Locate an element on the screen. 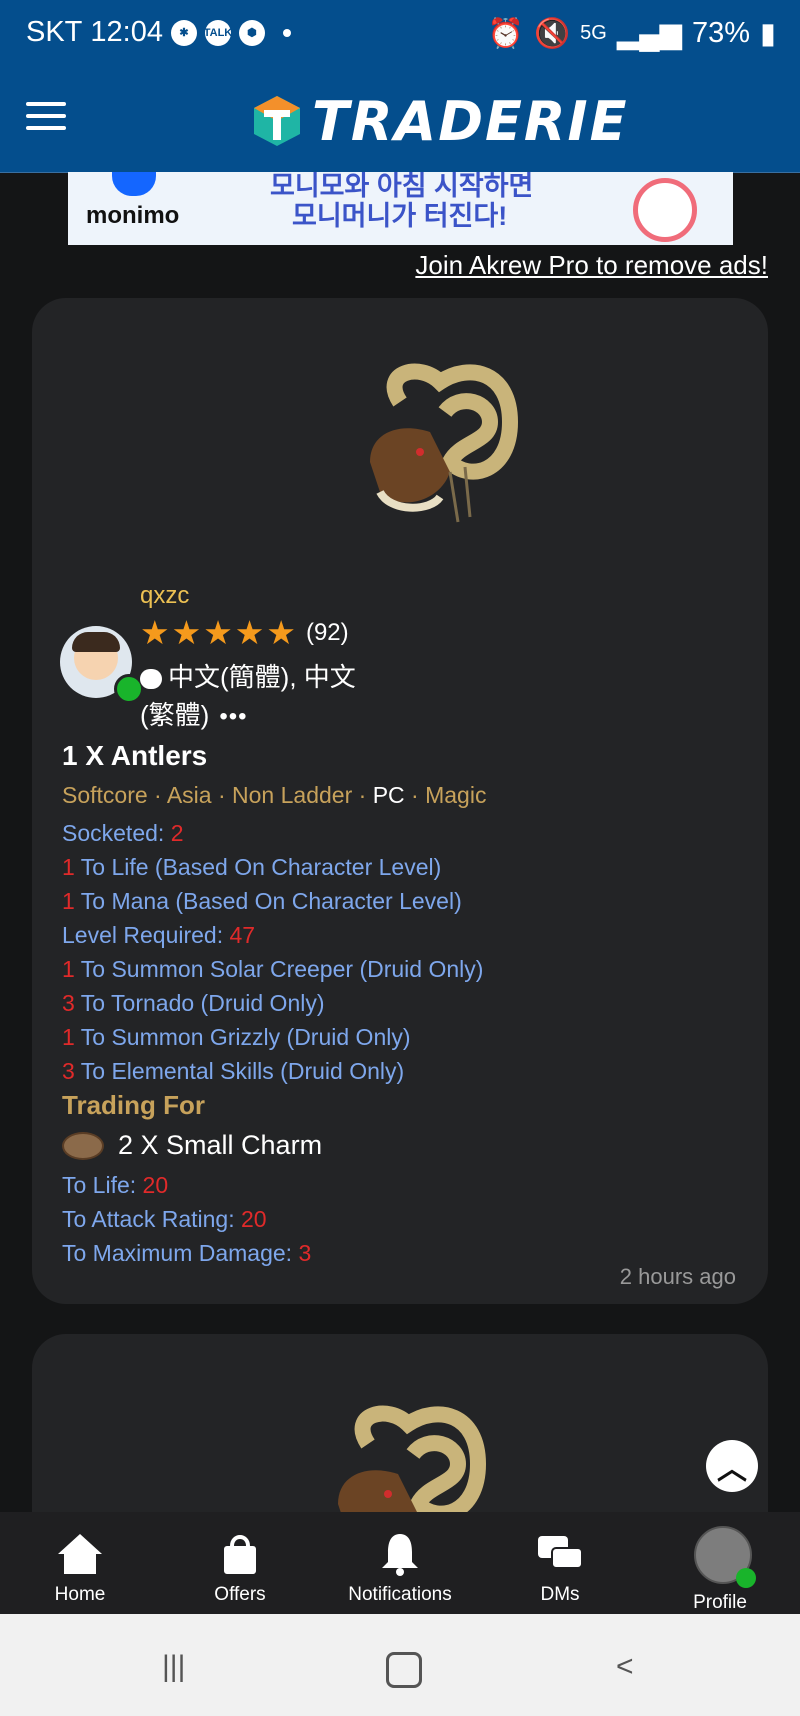 Image resolution: width=800 pixels, height=1716 pixels. network-type: 5G is located at coordinates (593, 33).